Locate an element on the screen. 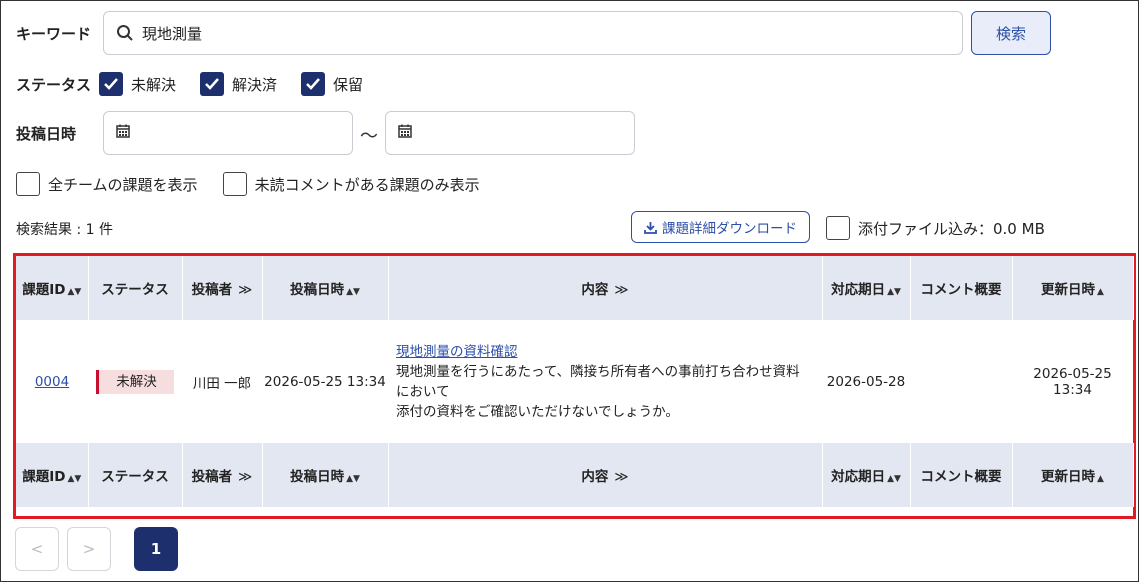 The width and height of the screenshot is (1139, 582). include-attachments-label: 添付ファイル込み：0.0 MB is located at coordinates (951, 228).